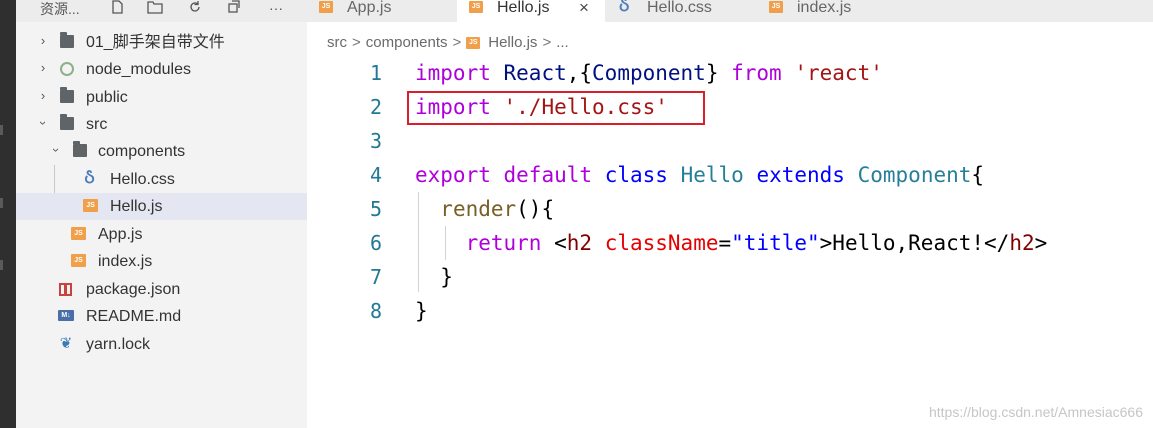 The height and width of the screenshot is (428, 1153). Describe the element at coordinates (161, 206) in the screenshot. I see `tree-item-hello-js: JS Hello.js` at that location.